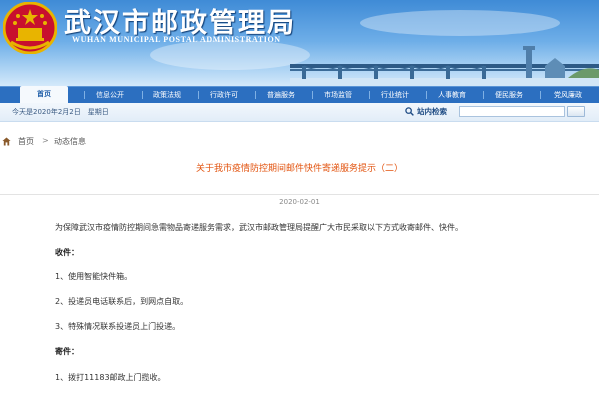 This screenshot has width=599, height=401. Describe the element at coordinates (44, 94) in the screenshot. I see `nav-item-home: 首页` at that location.